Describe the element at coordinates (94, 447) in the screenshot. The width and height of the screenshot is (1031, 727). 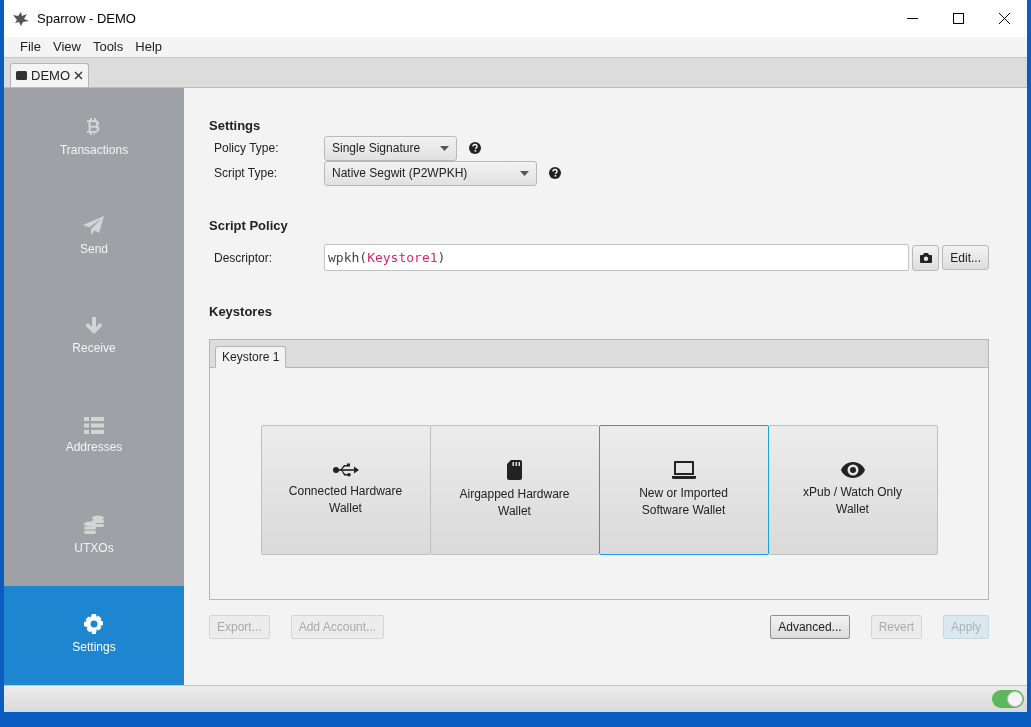
I see `sidebar-label: Addresses` at that location.